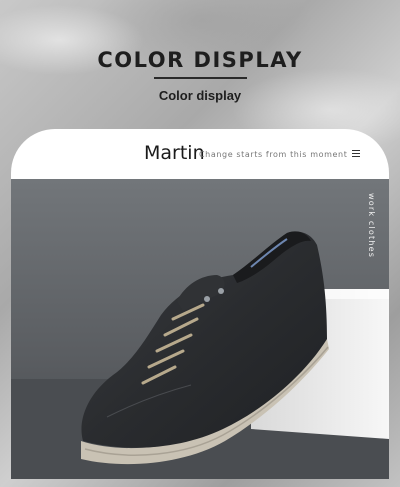  I want to click on brand-name: Martin, so click(174, 153).